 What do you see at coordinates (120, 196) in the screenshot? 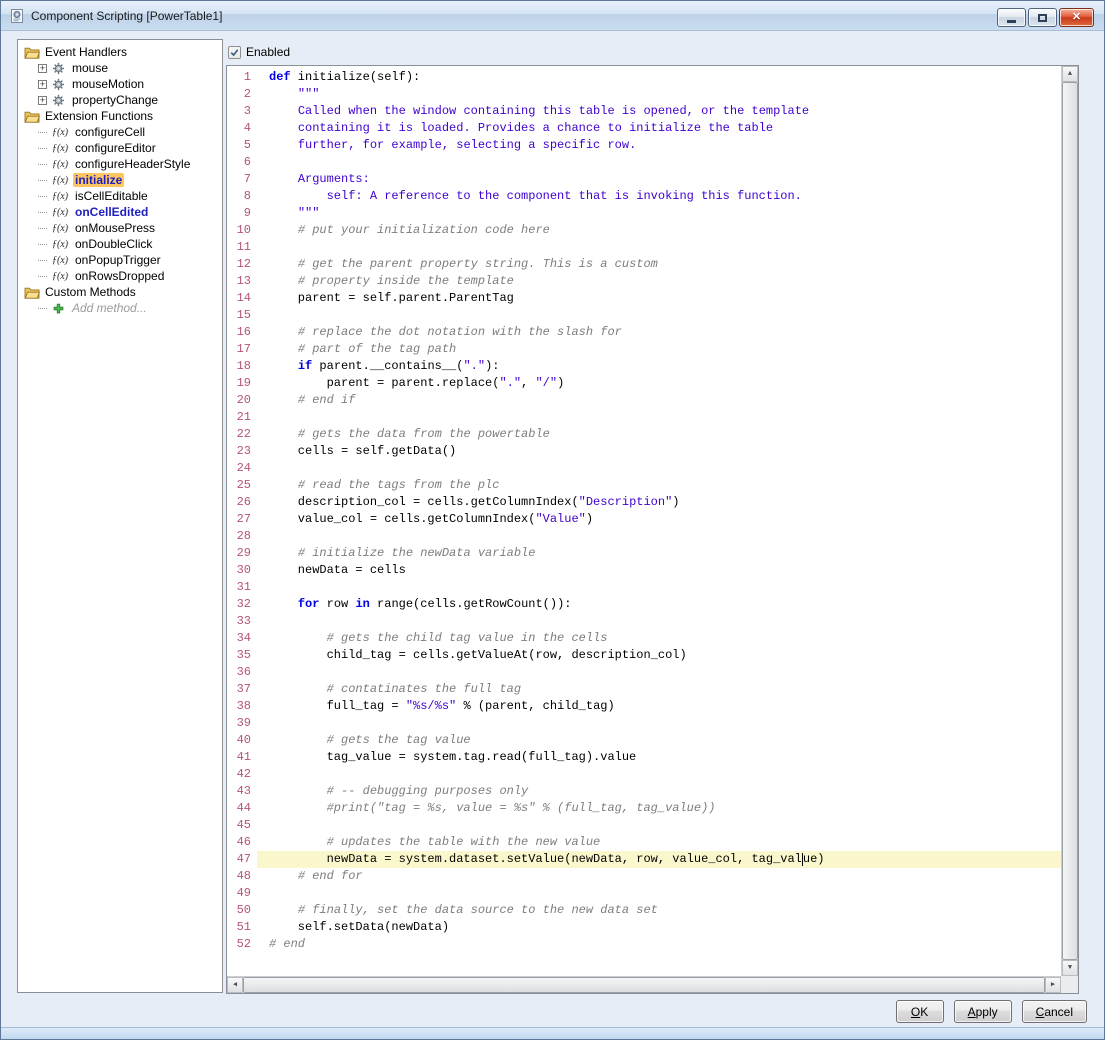
I see `tree-item-iscelleditable: ƒ(x) isCellEditable` at bounding box center [120, 196].